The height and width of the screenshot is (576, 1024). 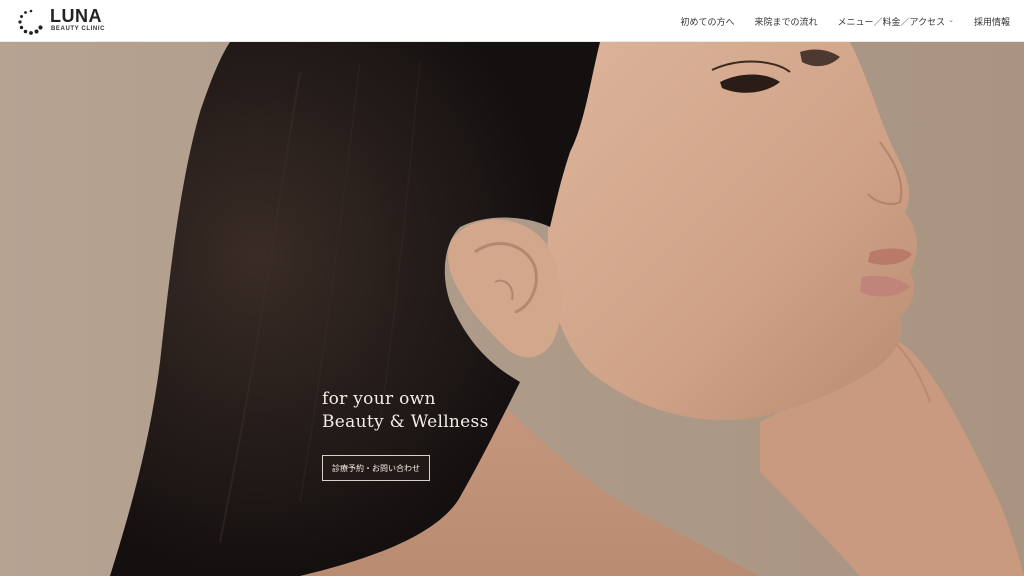 I want to click on nav-item-label: 初めての方へ, so click(x=707, y=22).